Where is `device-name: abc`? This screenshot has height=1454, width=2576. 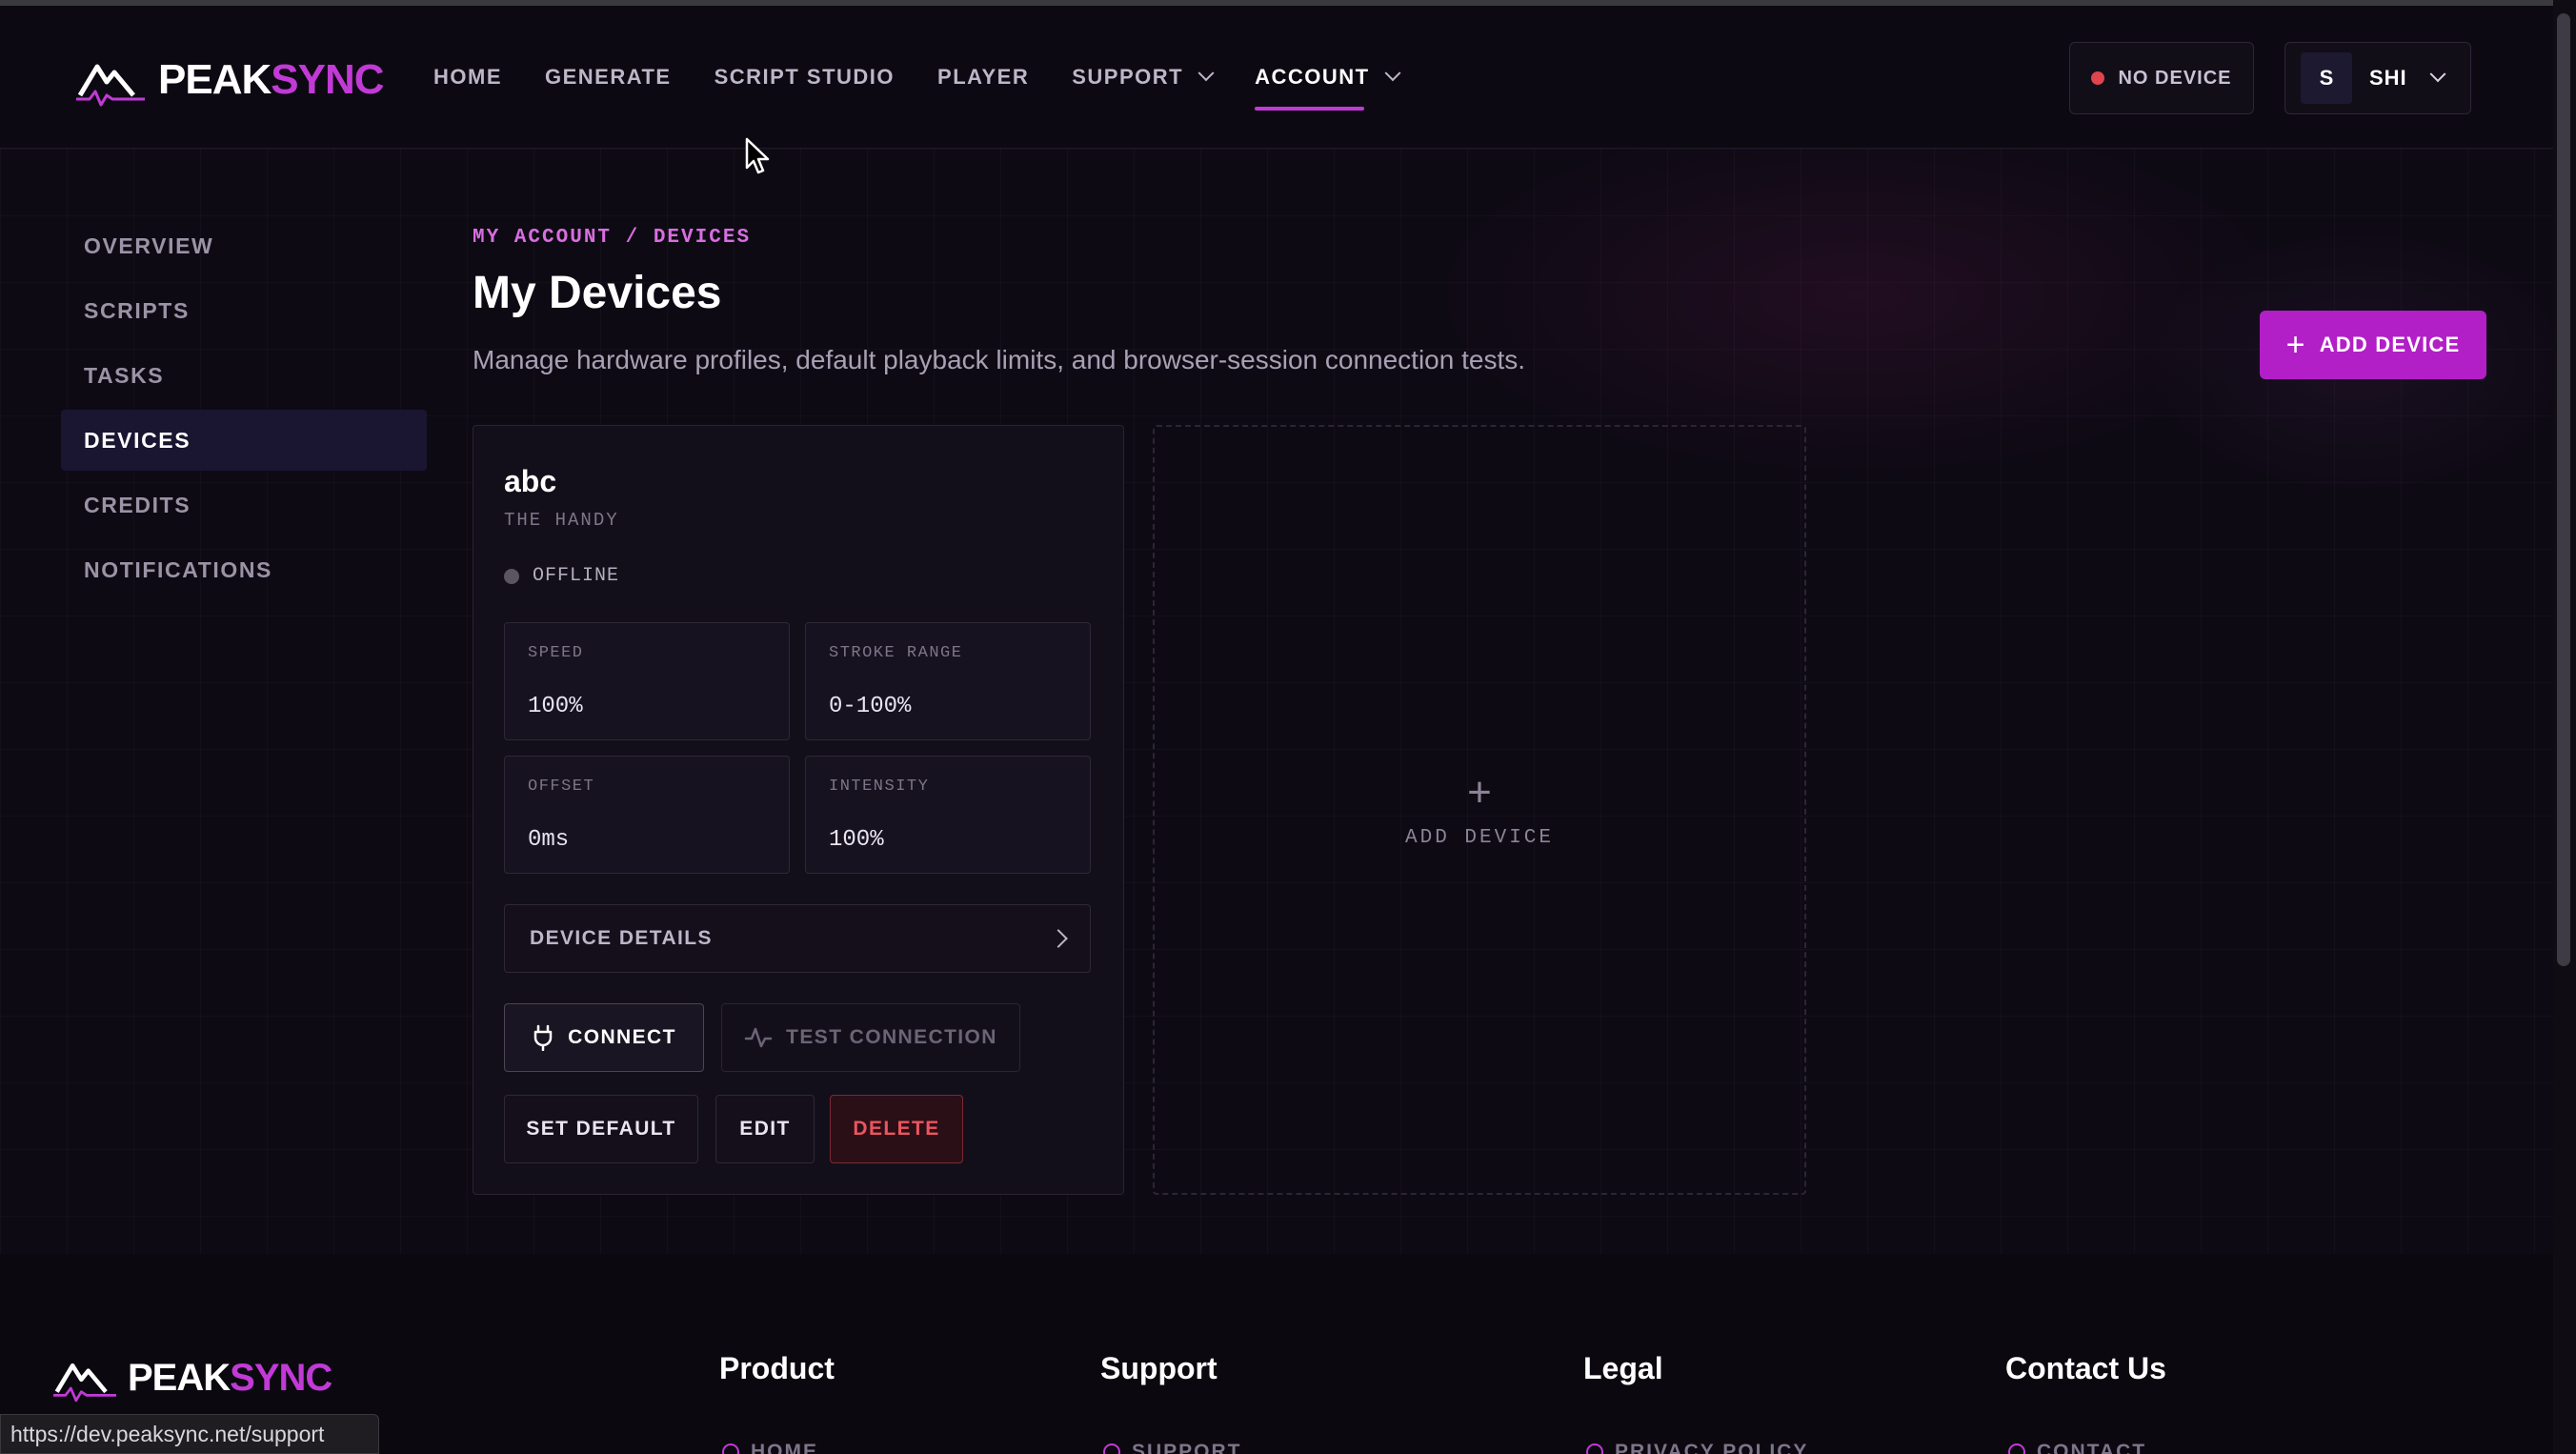
device-name: abc is located at coordinates (530, 481).